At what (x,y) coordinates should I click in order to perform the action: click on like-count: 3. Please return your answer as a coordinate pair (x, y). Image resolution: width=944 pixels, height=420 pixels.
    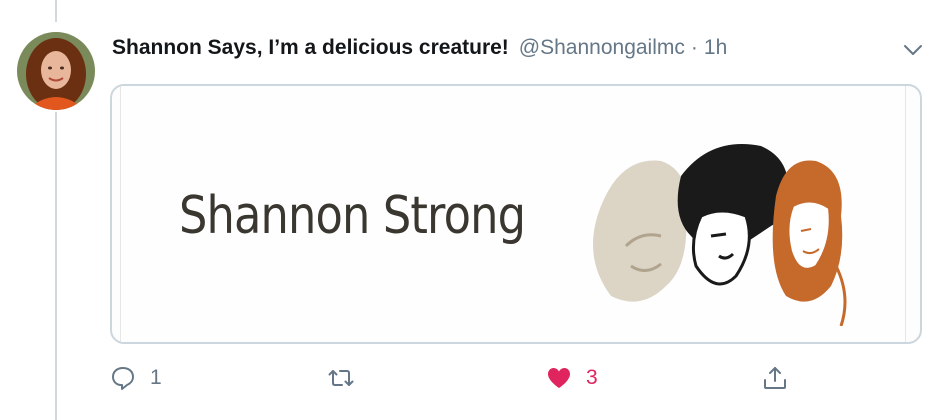
    Looking at the image, I should click on (592, 377).